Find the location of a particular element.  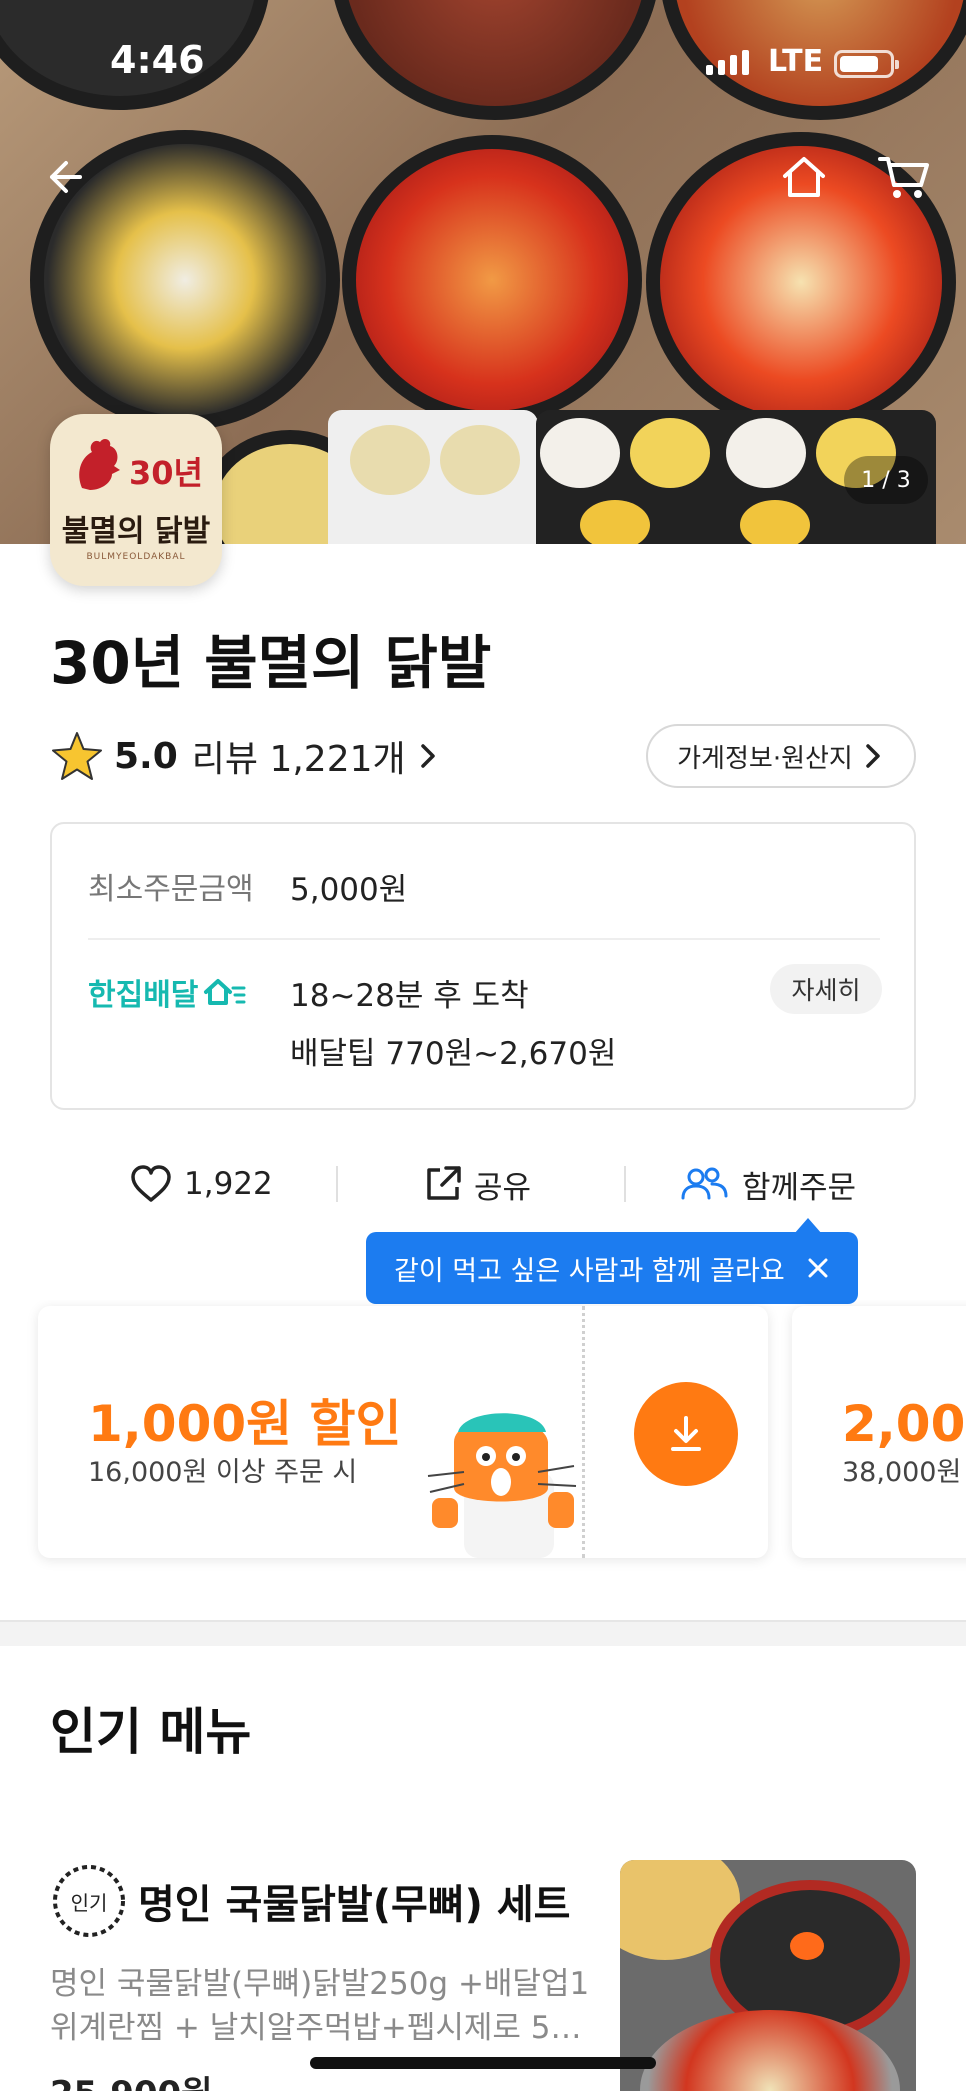

tooltip-close-button is located at coordinates (818, 1268).